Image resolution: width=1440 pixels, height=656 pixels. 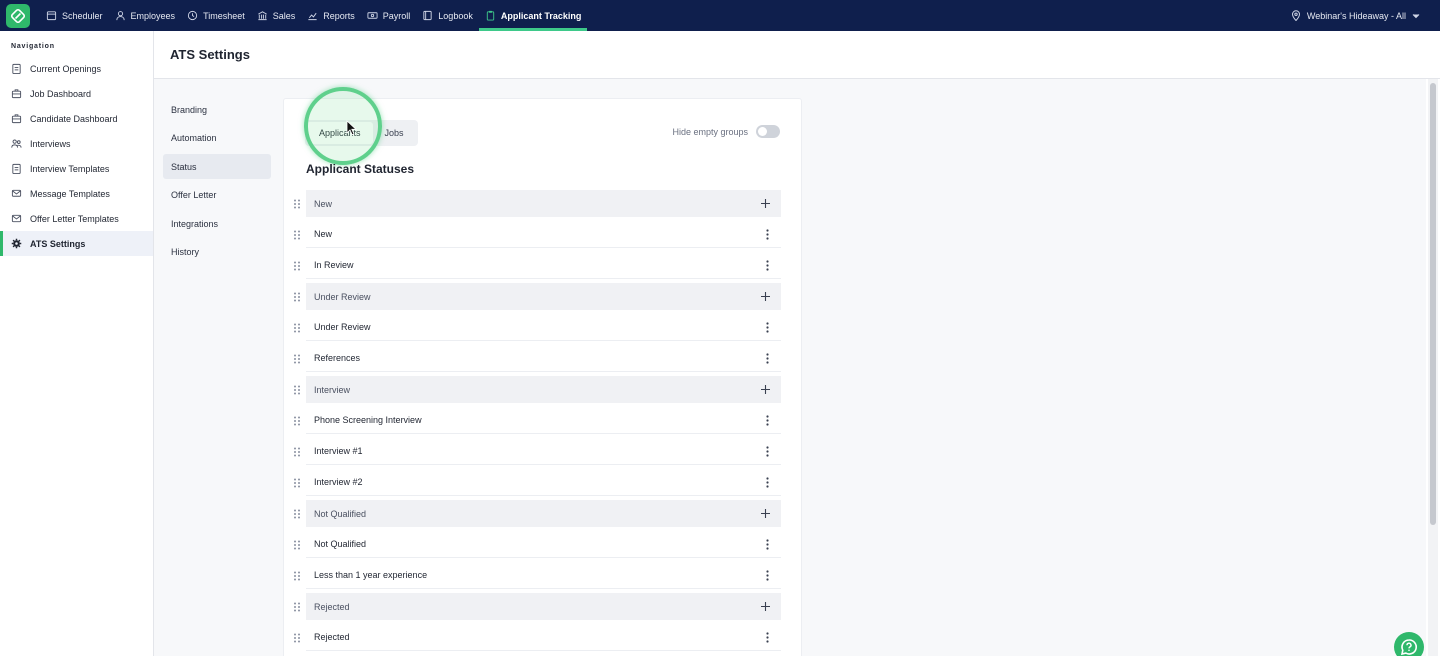 I want to click on status-row: In Review, so click(x=537, y=265).